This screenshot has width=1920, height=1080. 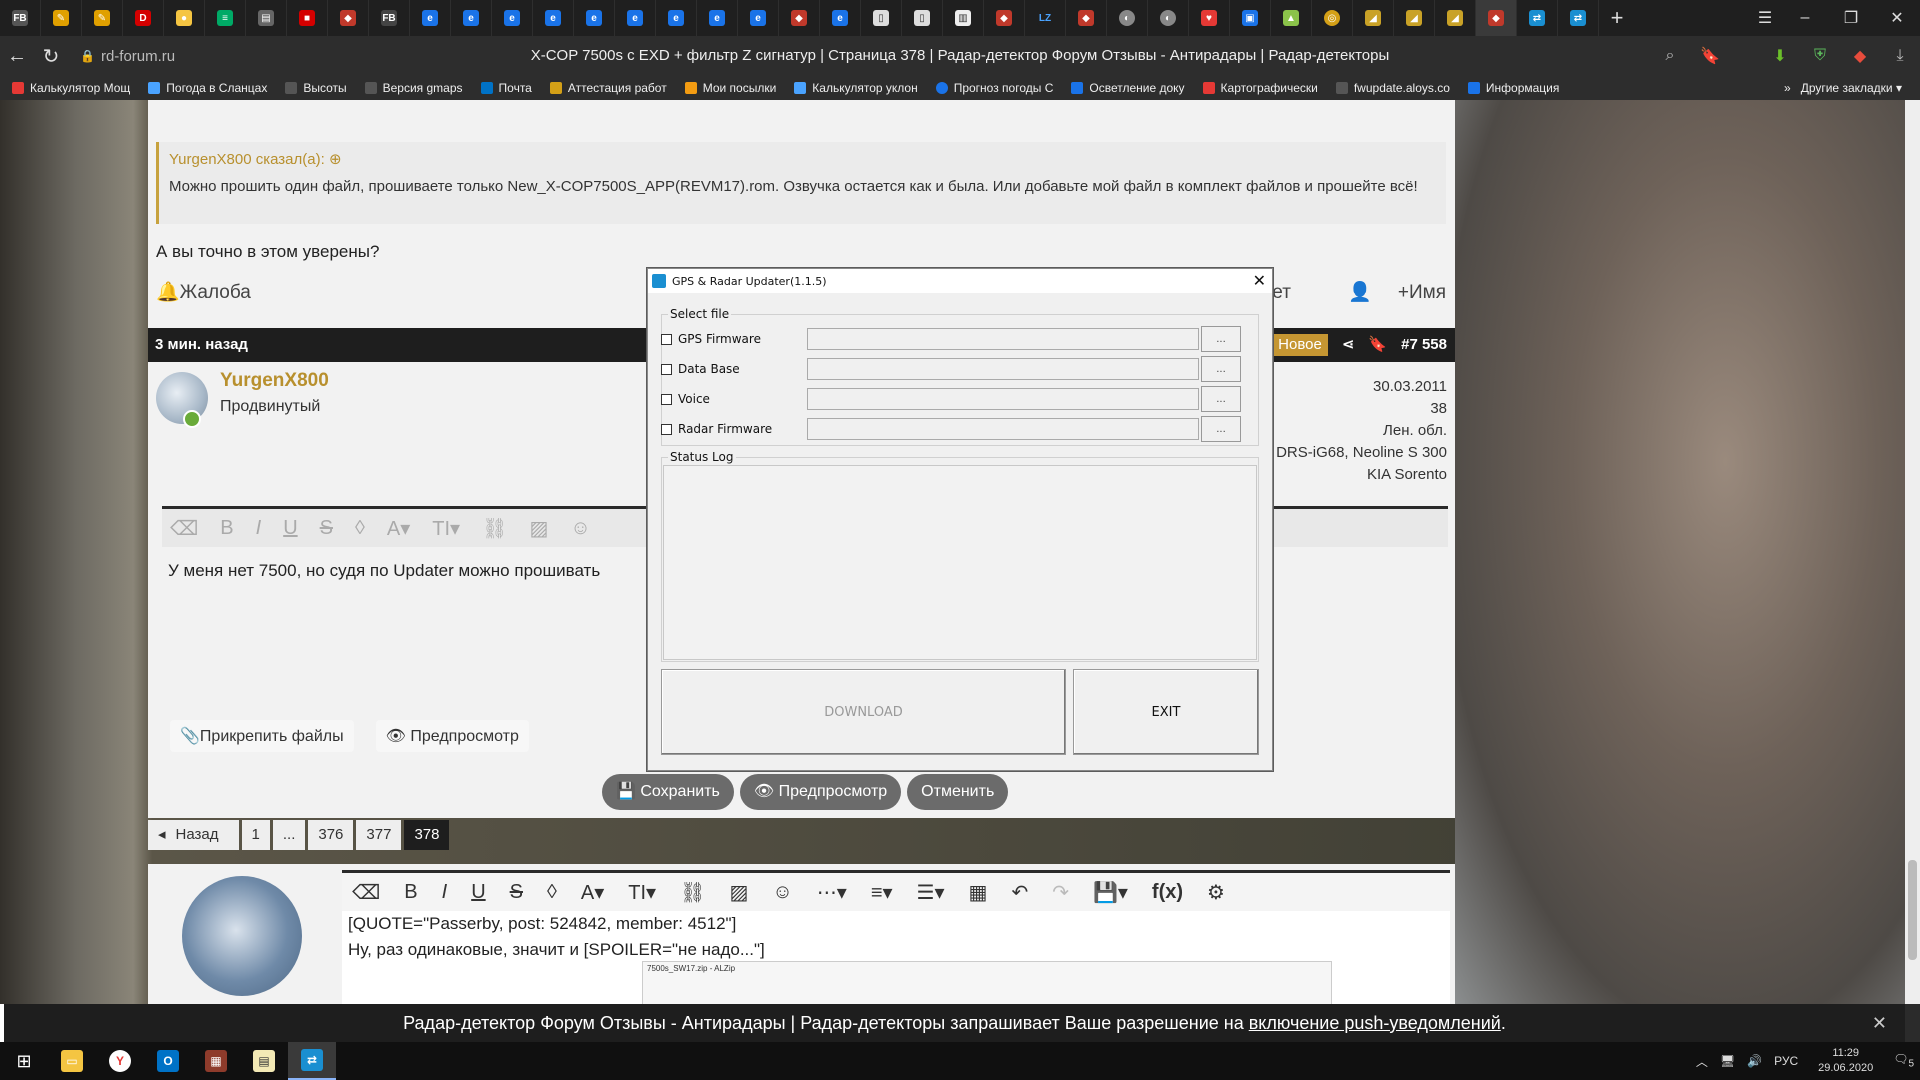 What do you see at coordinates (168, 1061) in the screenshot?
I see `taskbar-outlook: O` at bounding box center [168, 1061].